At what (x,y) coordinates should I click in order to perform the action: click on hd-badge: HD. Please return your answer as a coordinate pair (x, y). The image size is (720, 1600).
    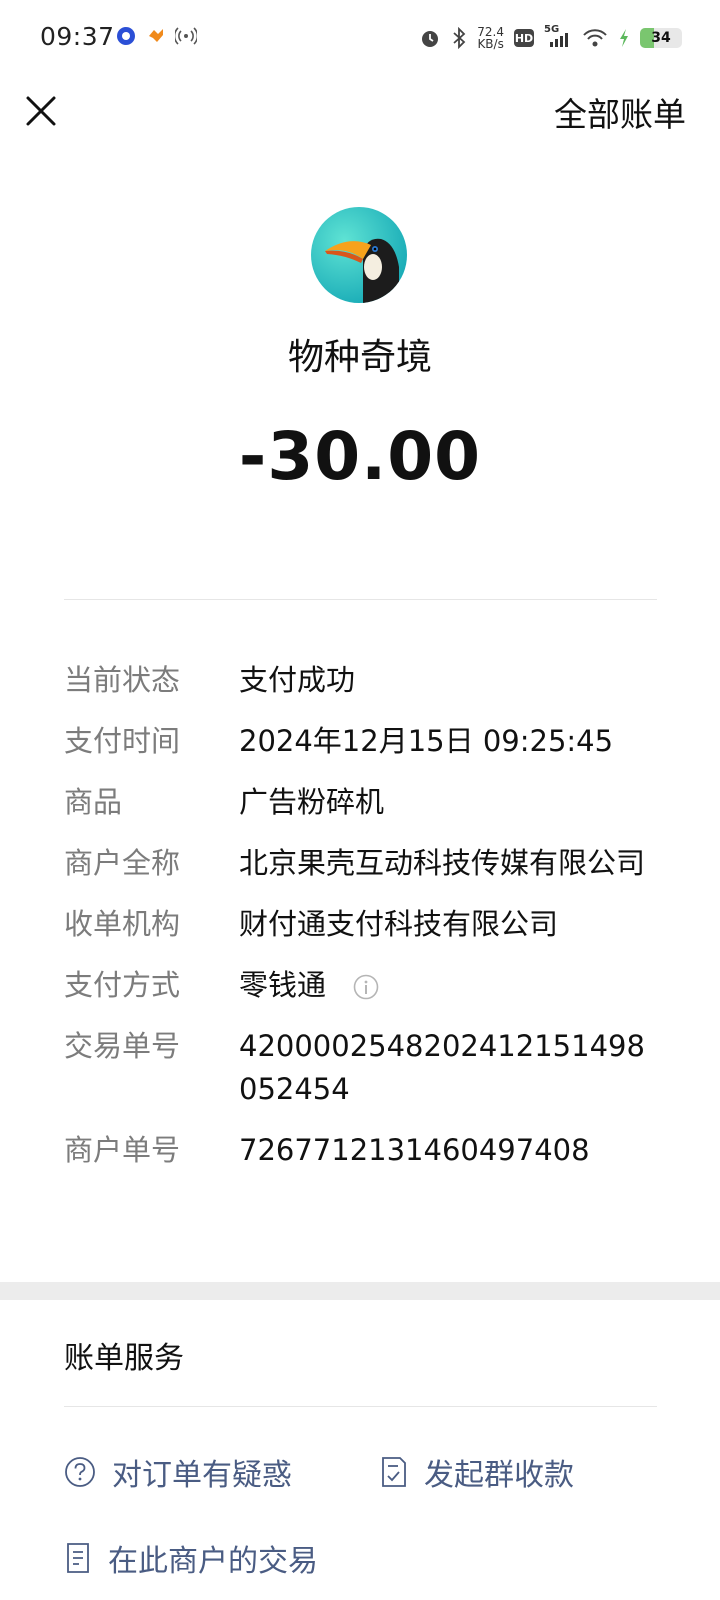
    Looking at the image, I should click on (524, 38).